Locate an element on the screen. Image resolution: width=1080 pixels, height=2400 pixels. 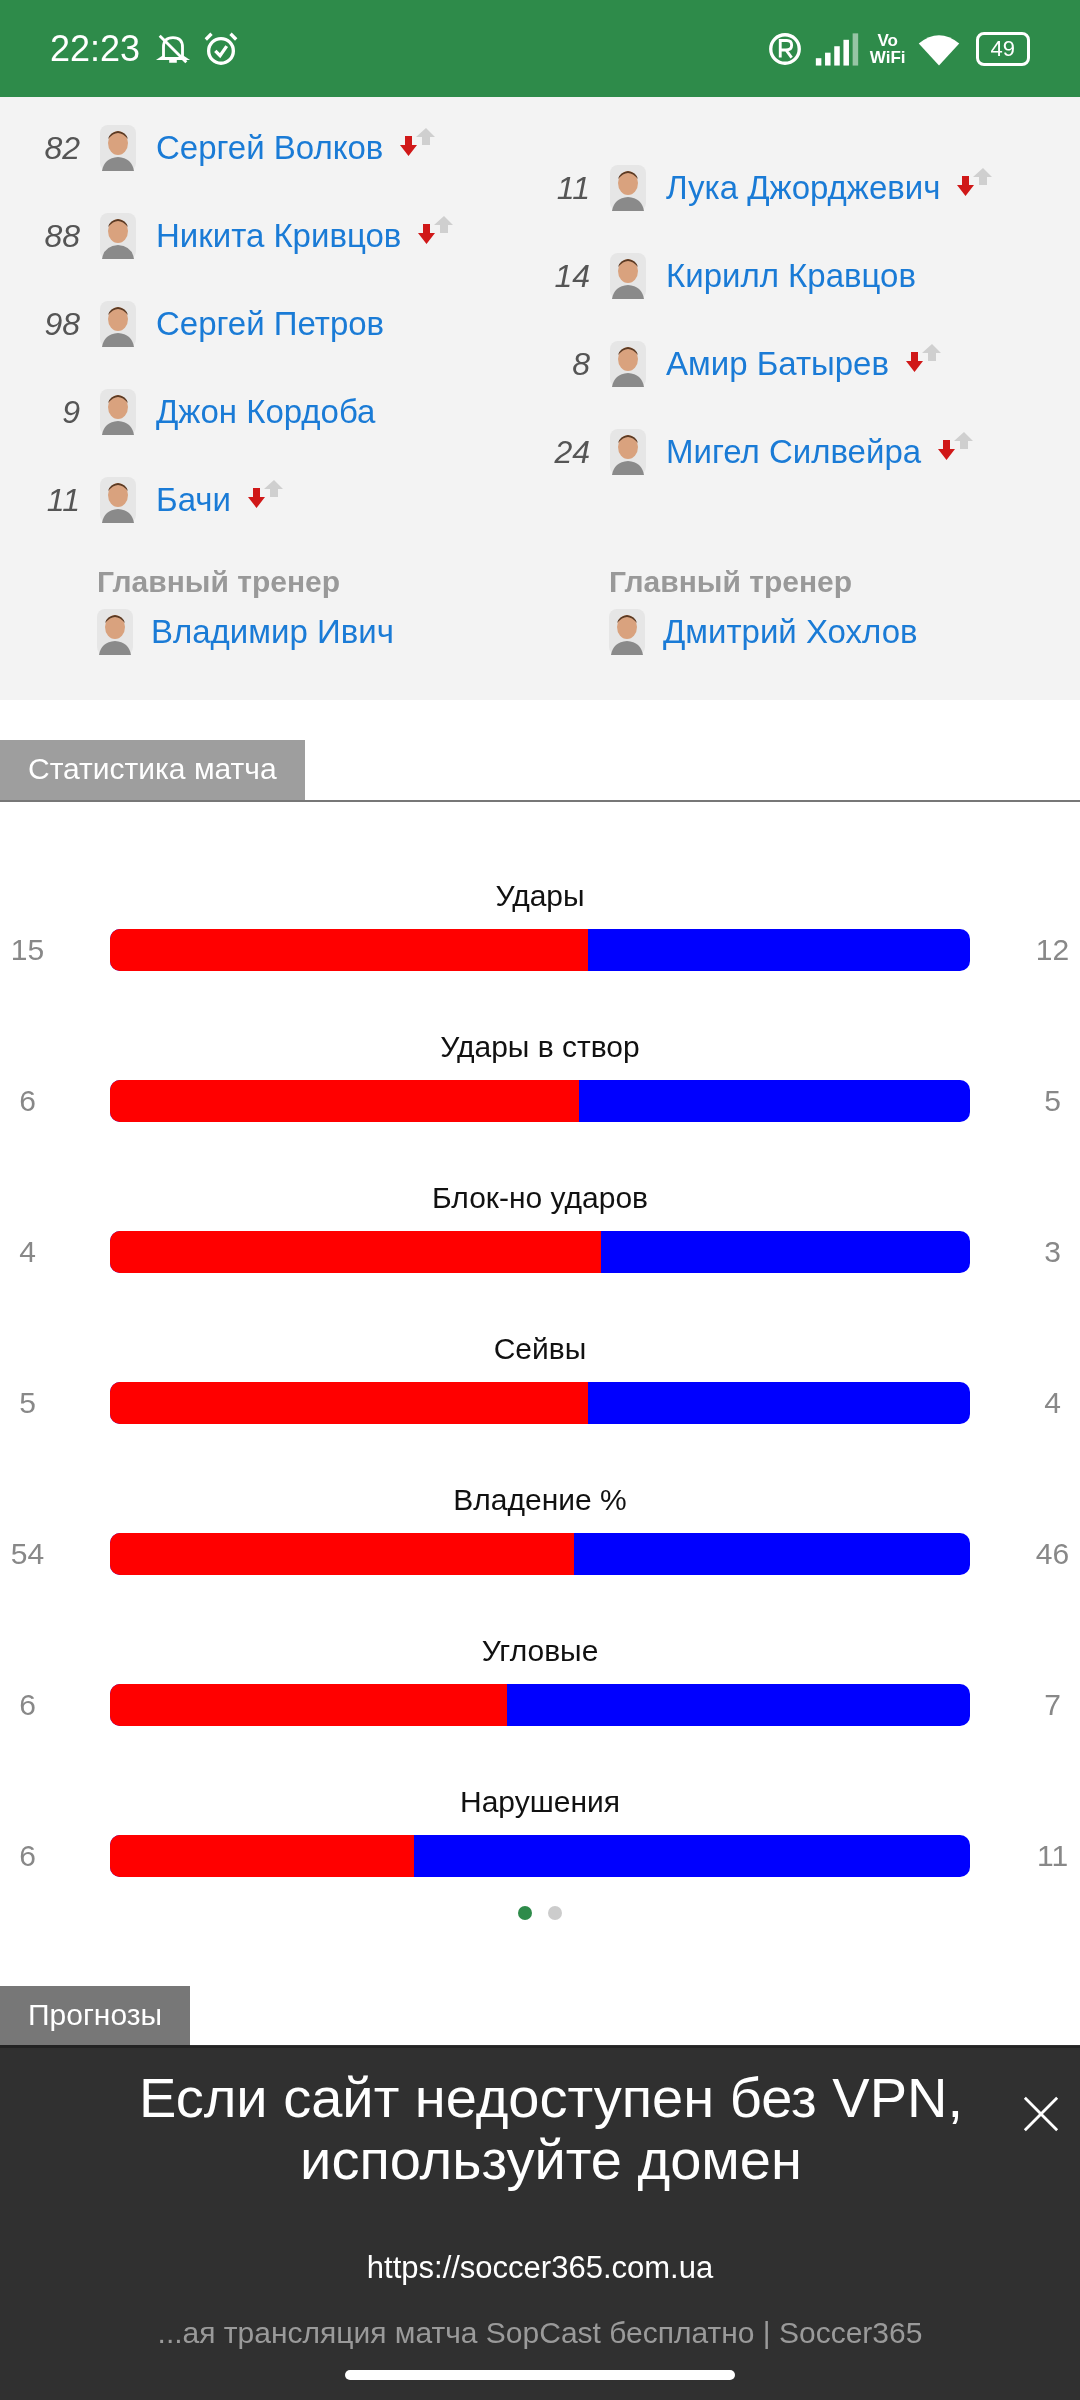
away-value: 5 is located at coordinates (1052, 1101).